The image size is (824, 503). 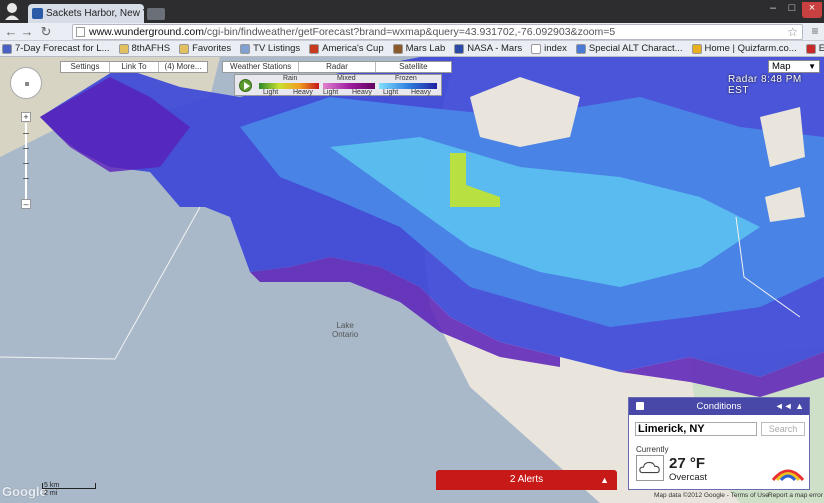 What do you see at coordinates (51, 493) in the screenshot?
I see `scale-mi: 2 mi` at bounding box center [51, 493].